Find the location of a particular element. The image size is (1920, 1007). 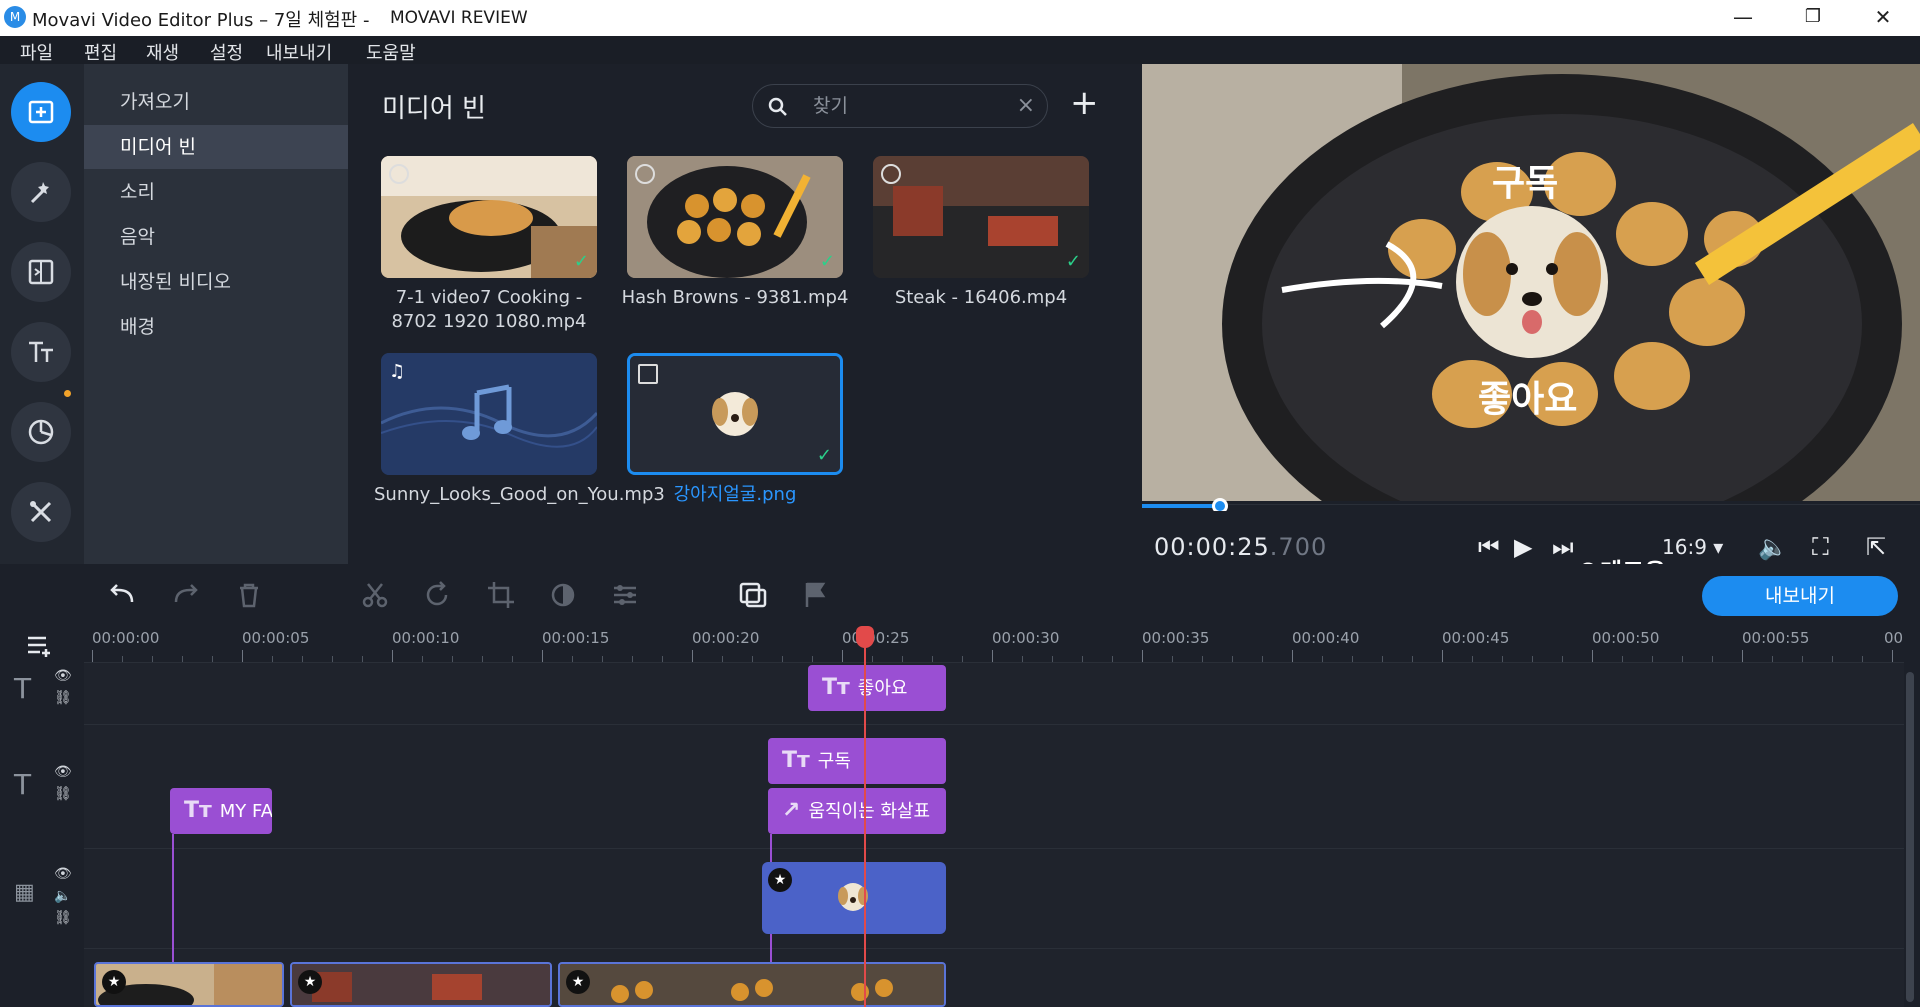

clip-properties-icon is located at coordinates (625, 595).